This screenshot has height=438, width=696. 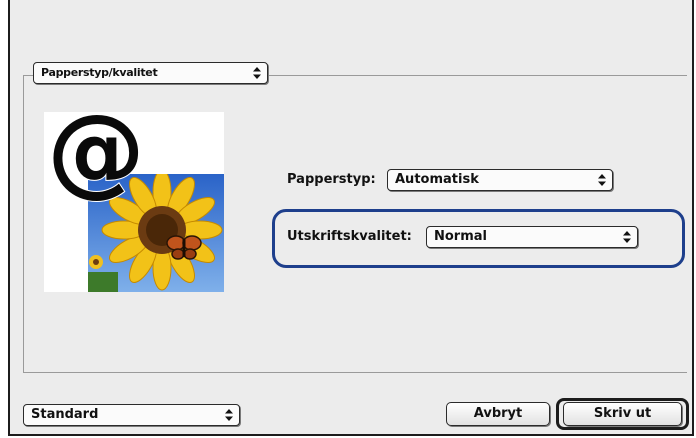 I want to click on print-quality-value: Normal, so click(x=460, y=236).